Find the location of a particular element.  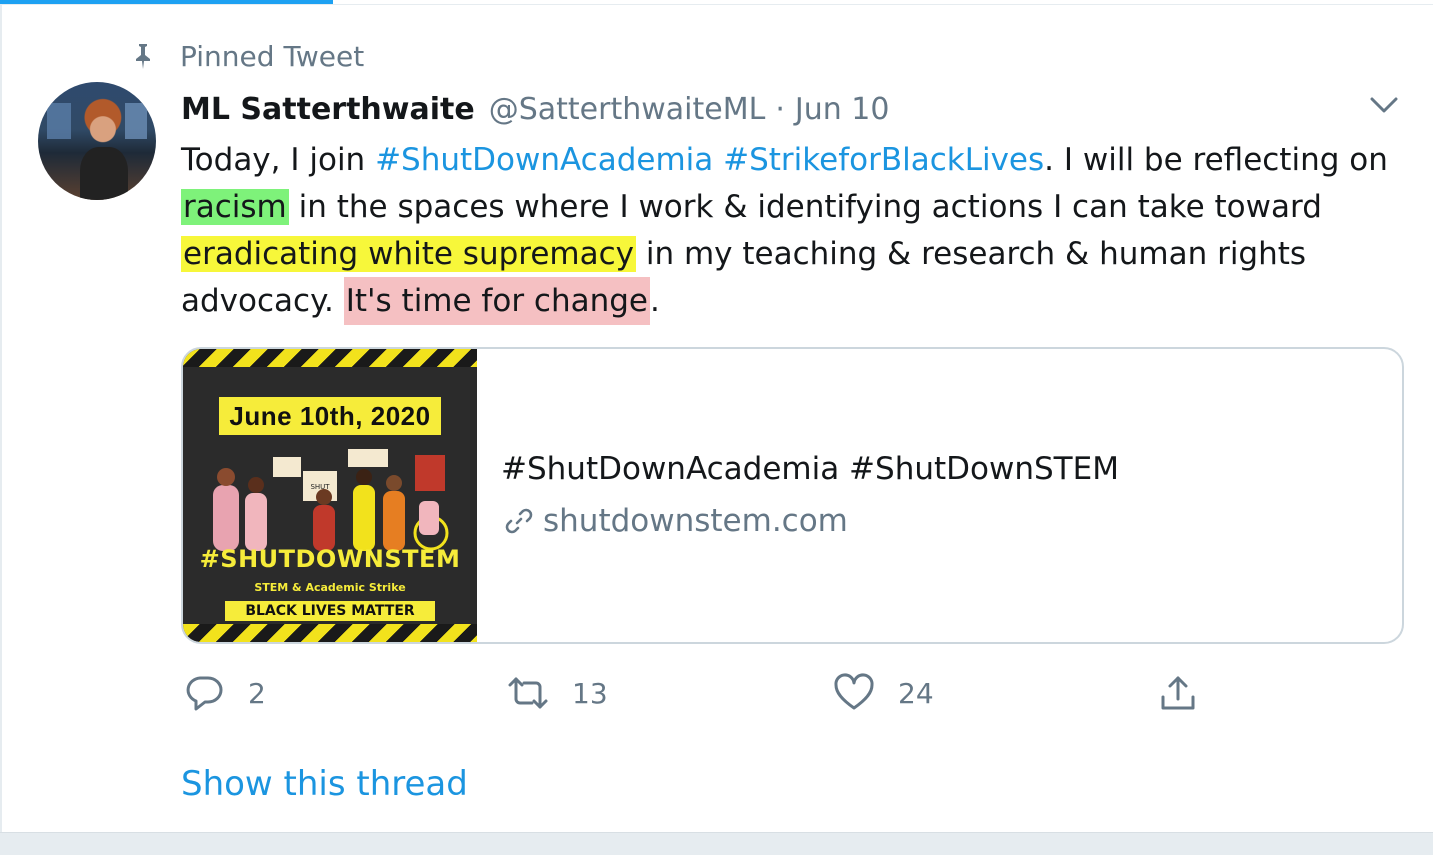

highlight-pink: It's time for change is located at coordinates (496, 301).